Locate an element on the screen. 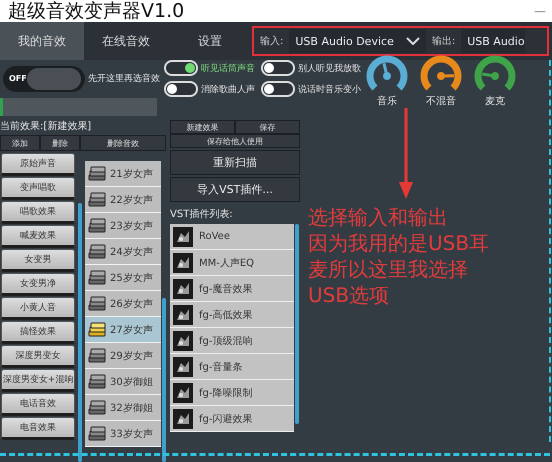  window-title: 超级音效变声器V1.0 is located at coordinates (96, 11).